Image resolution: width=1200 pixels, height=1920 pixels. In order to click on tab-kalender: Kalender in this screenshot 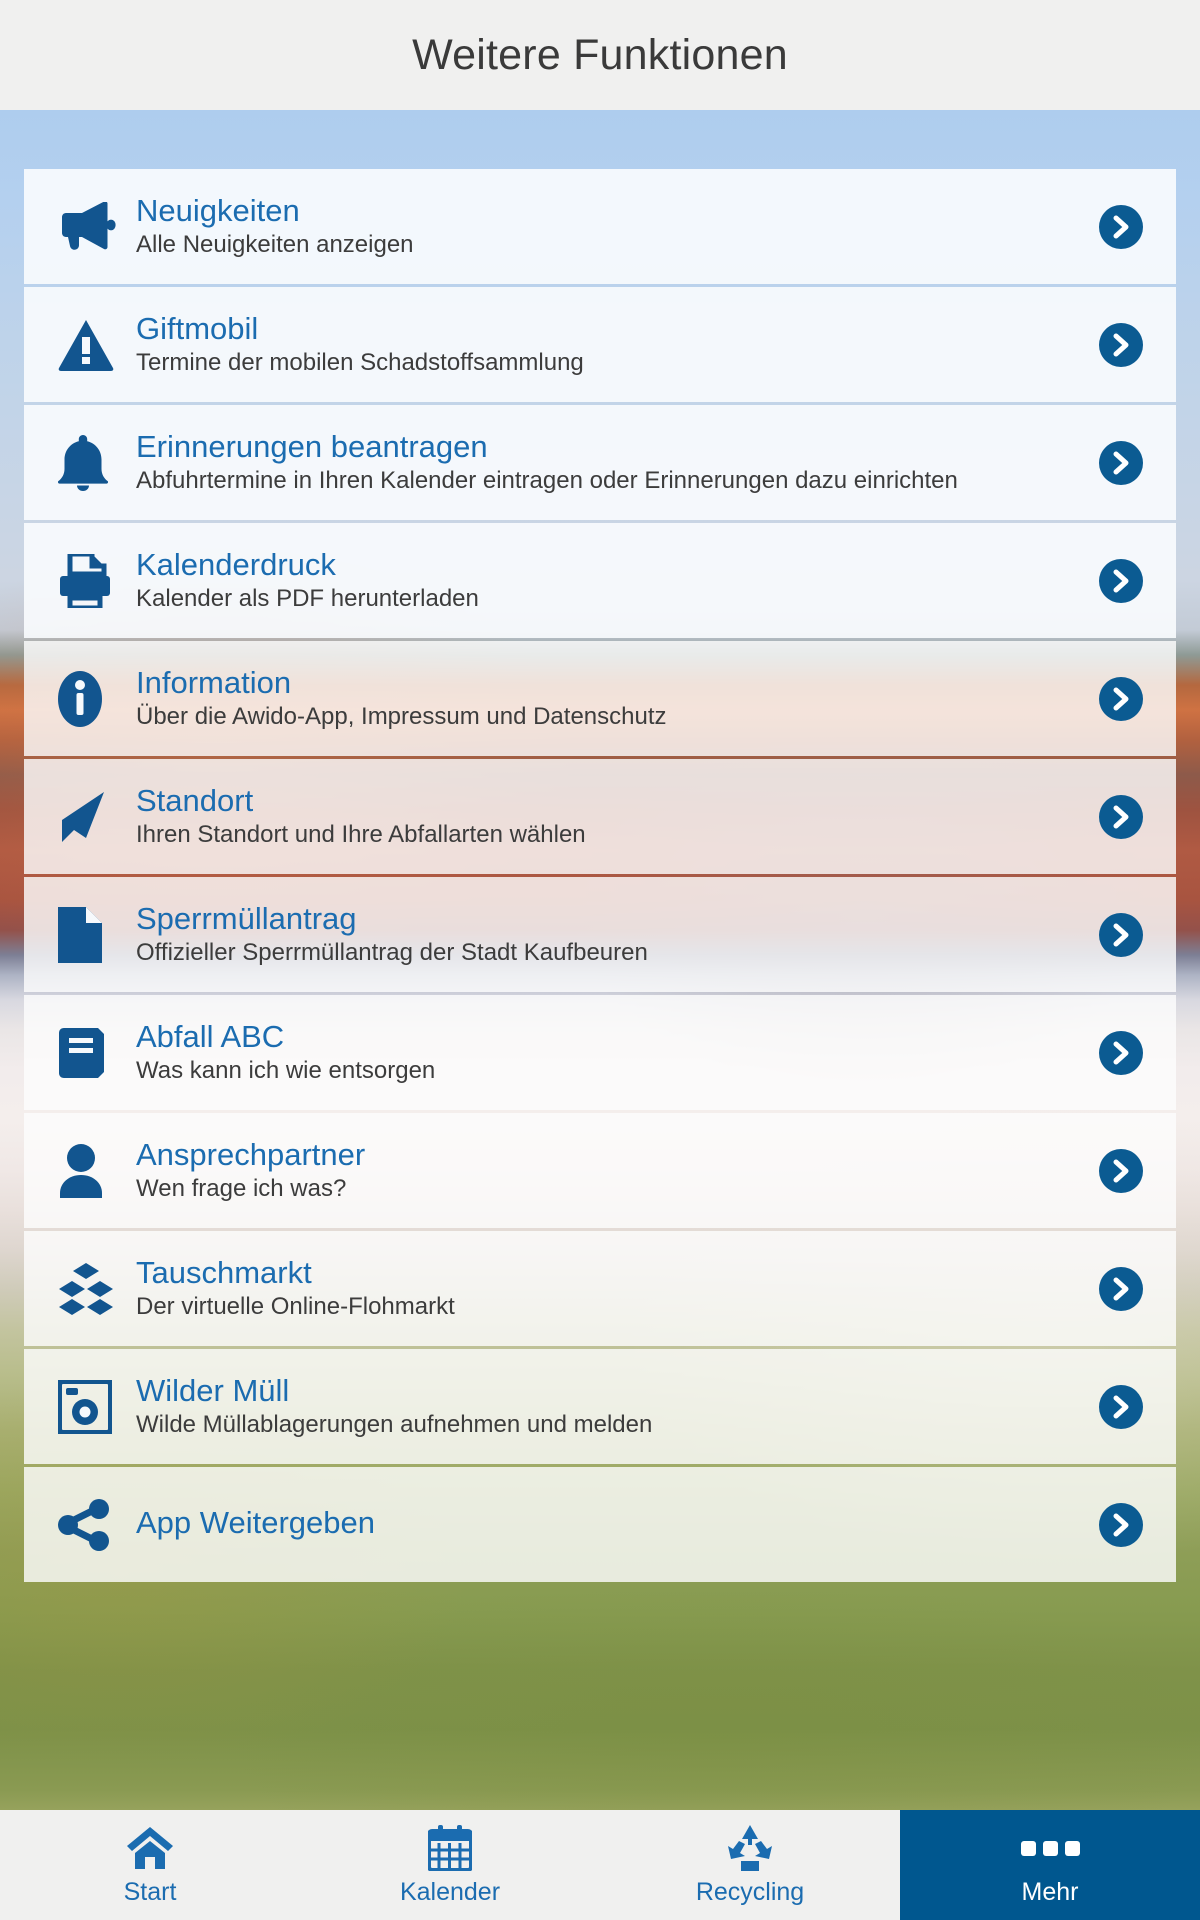, I will do `click(450, 1865)`.